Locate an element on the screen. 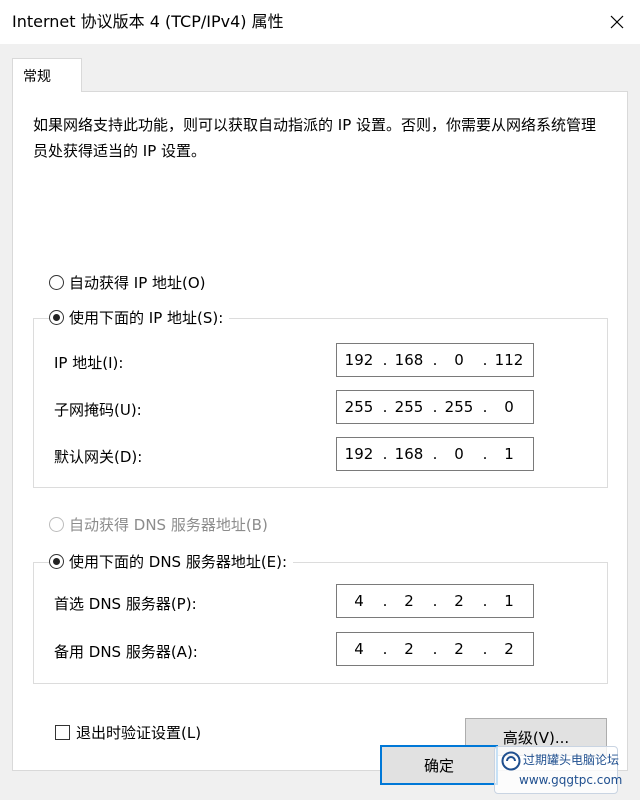  watermark-url: www.gqgtpc.com is located at coordinates (571, 780).